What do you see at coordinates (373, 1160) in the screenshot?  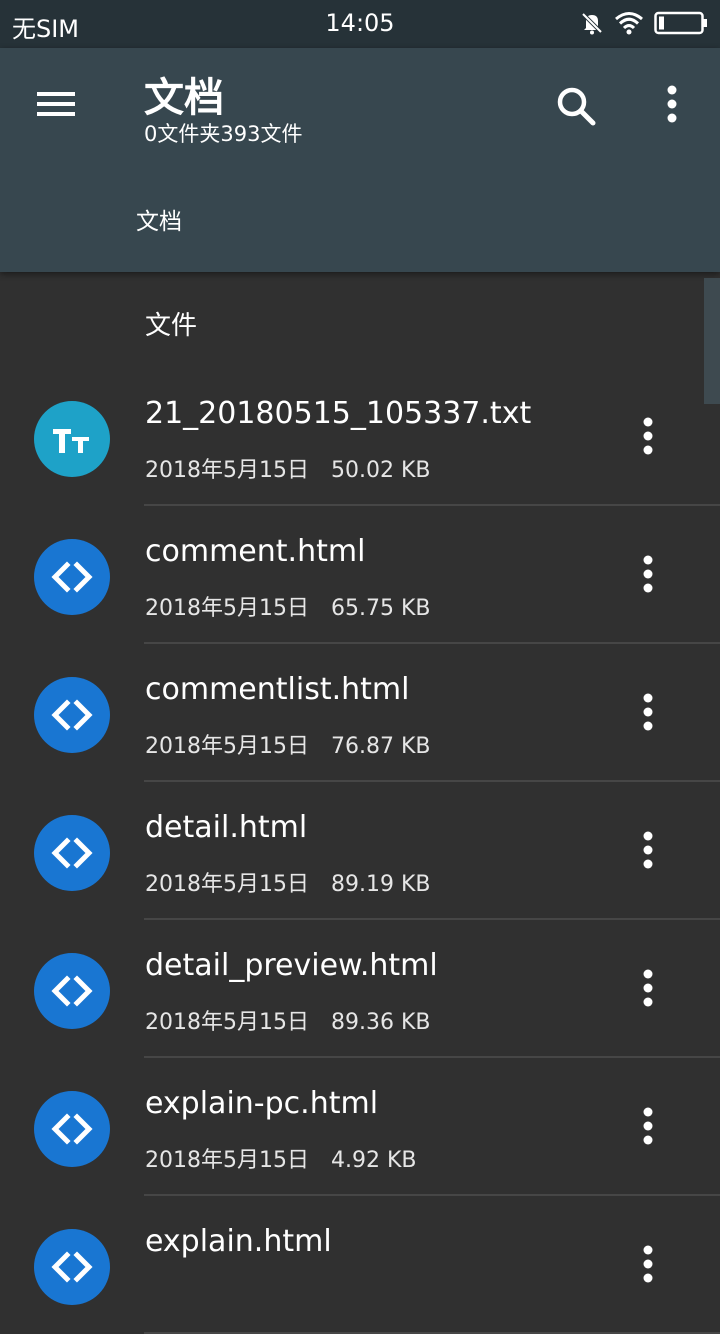 I see `file-size: 4.92 KB` at bounding box center [373, 1160].